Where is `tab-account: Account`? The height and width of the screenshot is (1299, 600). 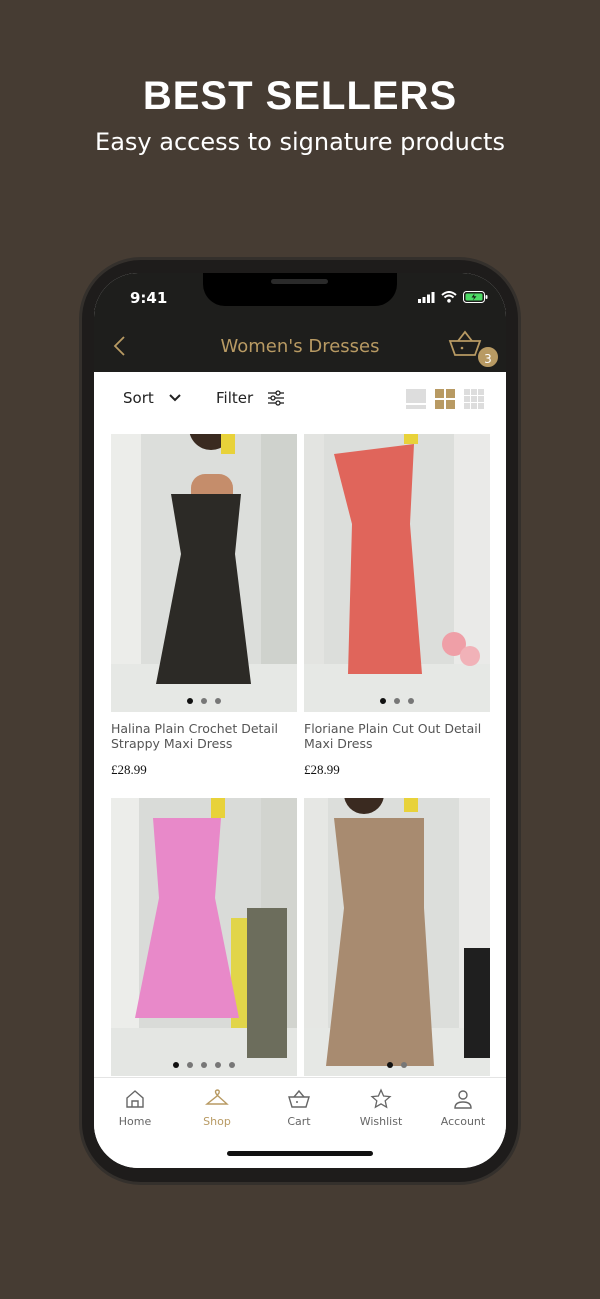 tab-account: Account is located at coordinates (463, 1108).